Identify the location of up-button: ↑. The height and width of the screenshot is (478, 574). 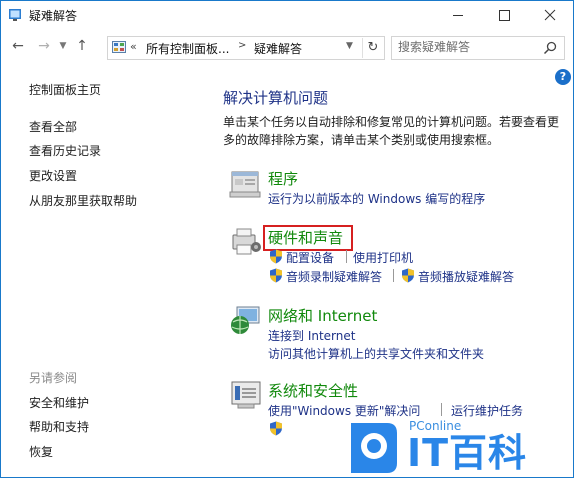
(82, 46).